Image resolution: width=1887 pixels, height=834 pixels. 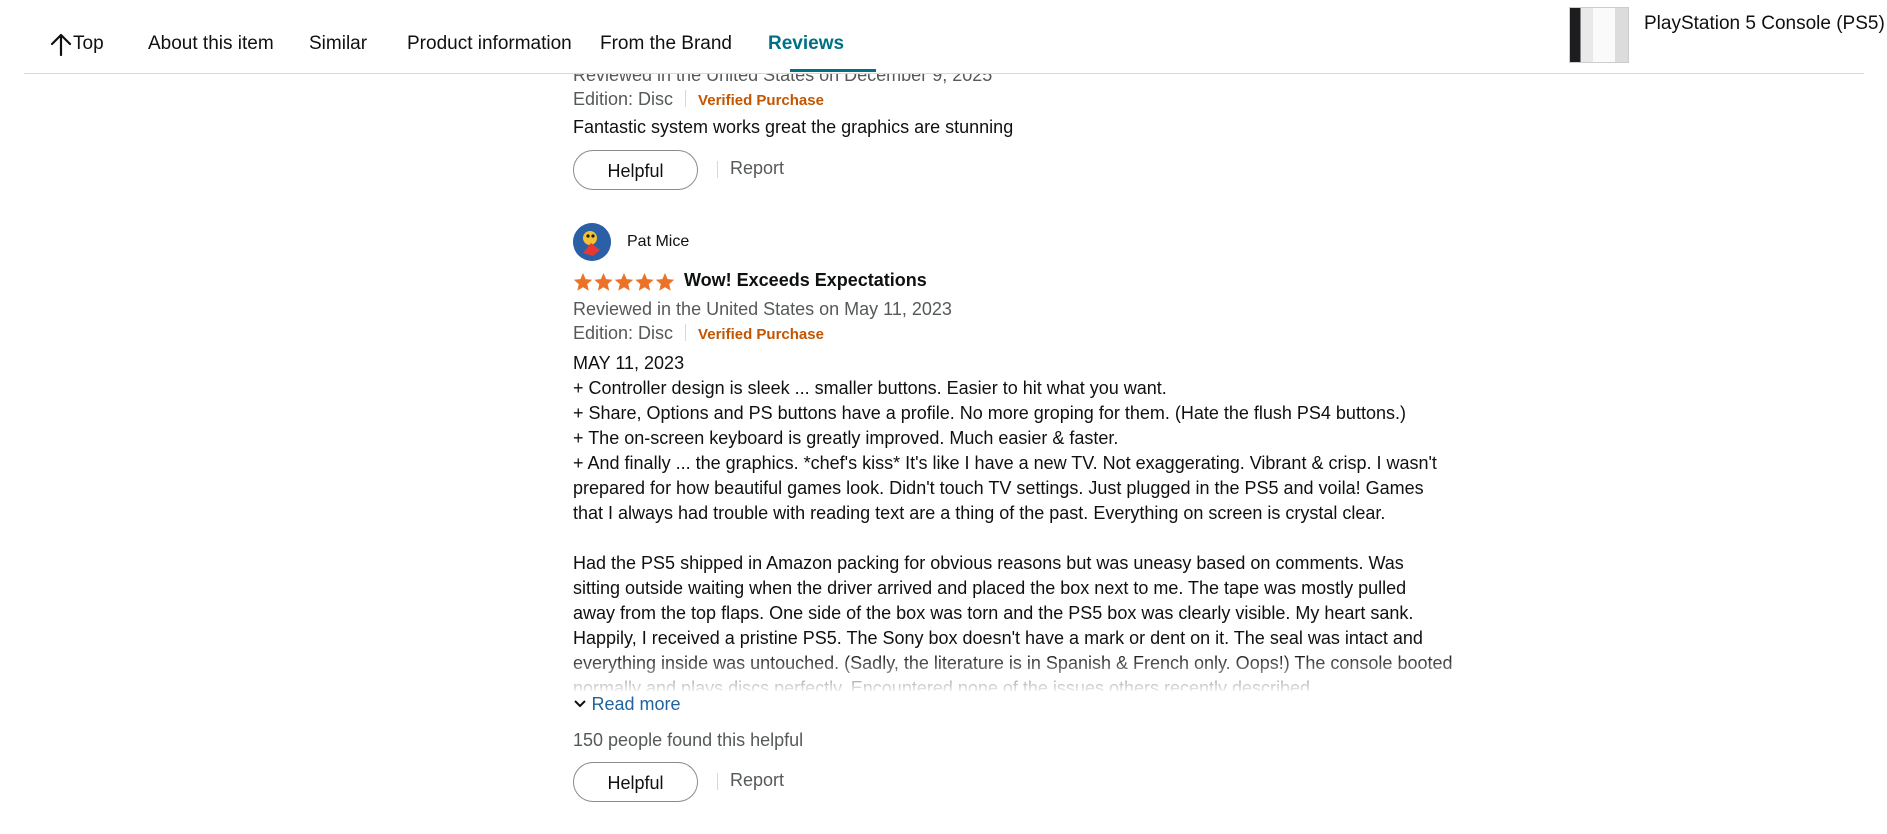 What do you see at coordinates (1013, 244) in the screenshot?
I see `reviewer-profile: Pat Mice` at bounding box center [1013, 244].